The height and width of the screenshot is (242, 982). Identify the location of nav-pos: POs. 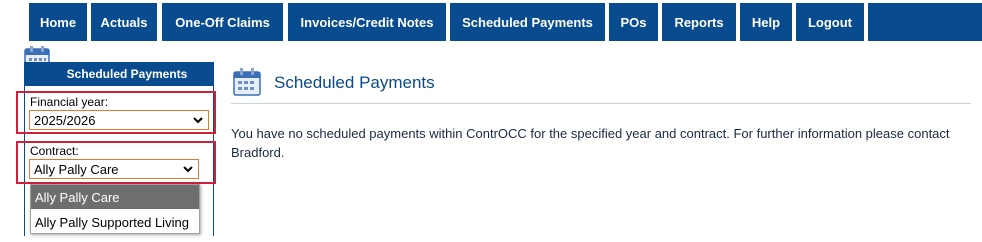
(633, 22).